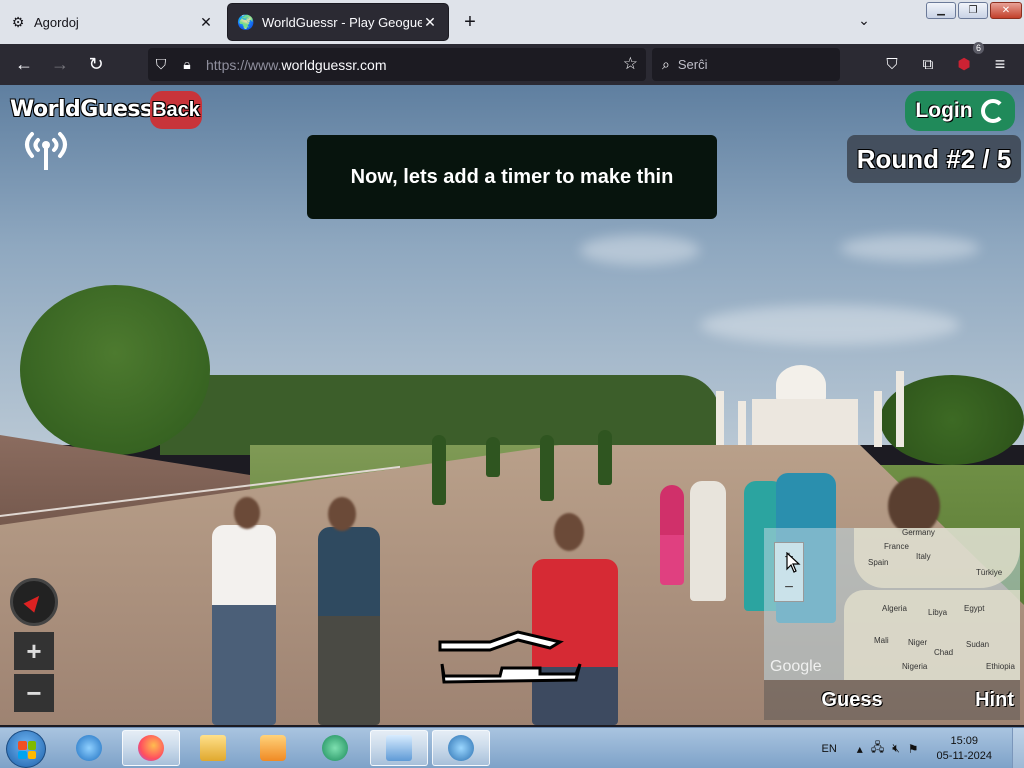 This screenshot has width=1024, height=768. Describe the element at coordinates (852, 700) in the screenshot. I see `guess-button: Guess` at that location.